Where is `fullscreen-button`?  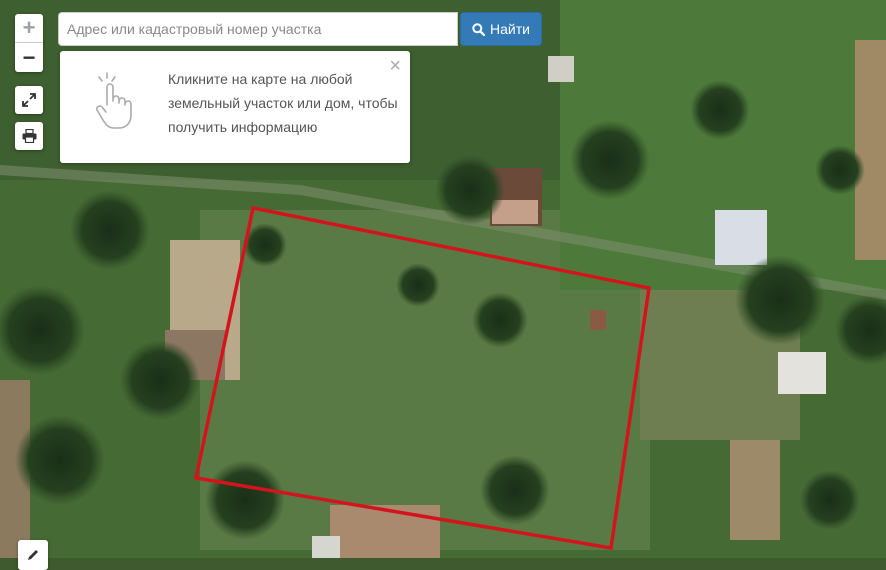
fullscreen-button is located at coordinates (29, 100).